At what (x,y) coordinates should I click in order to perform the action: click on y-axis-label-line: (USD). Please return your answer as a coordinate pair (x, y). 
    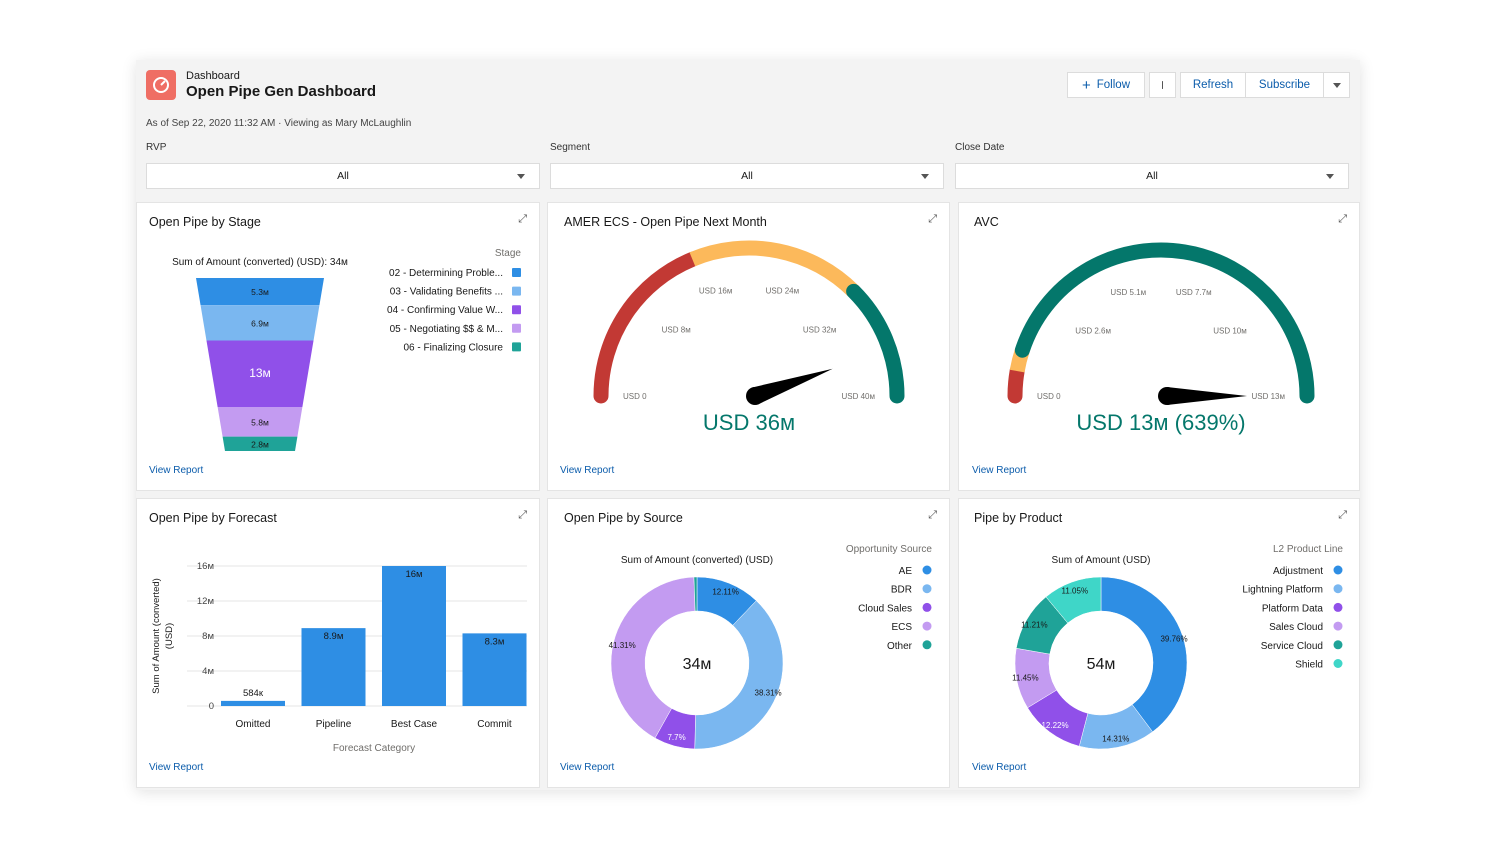
    Looking at the image, I should click on (169, 636).